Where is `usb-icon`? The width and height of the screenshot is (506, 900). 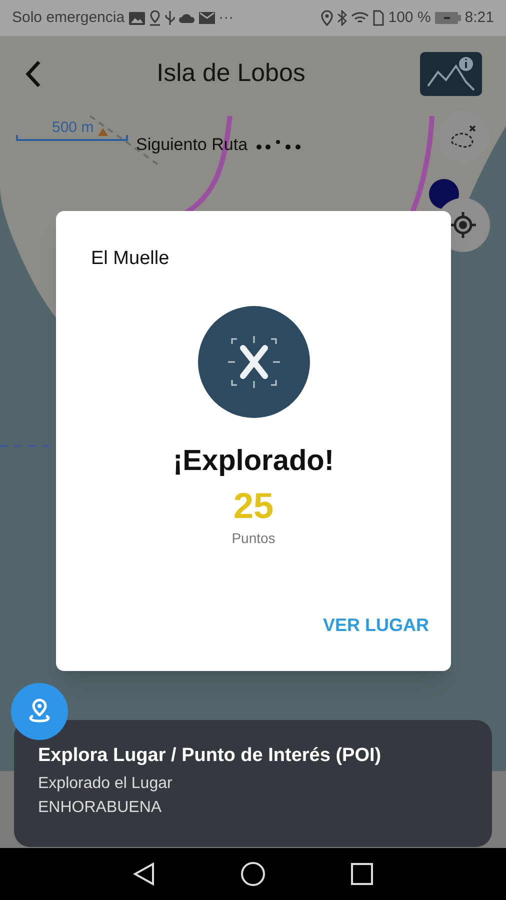 usb-icon is located at coordinates (169, 18).